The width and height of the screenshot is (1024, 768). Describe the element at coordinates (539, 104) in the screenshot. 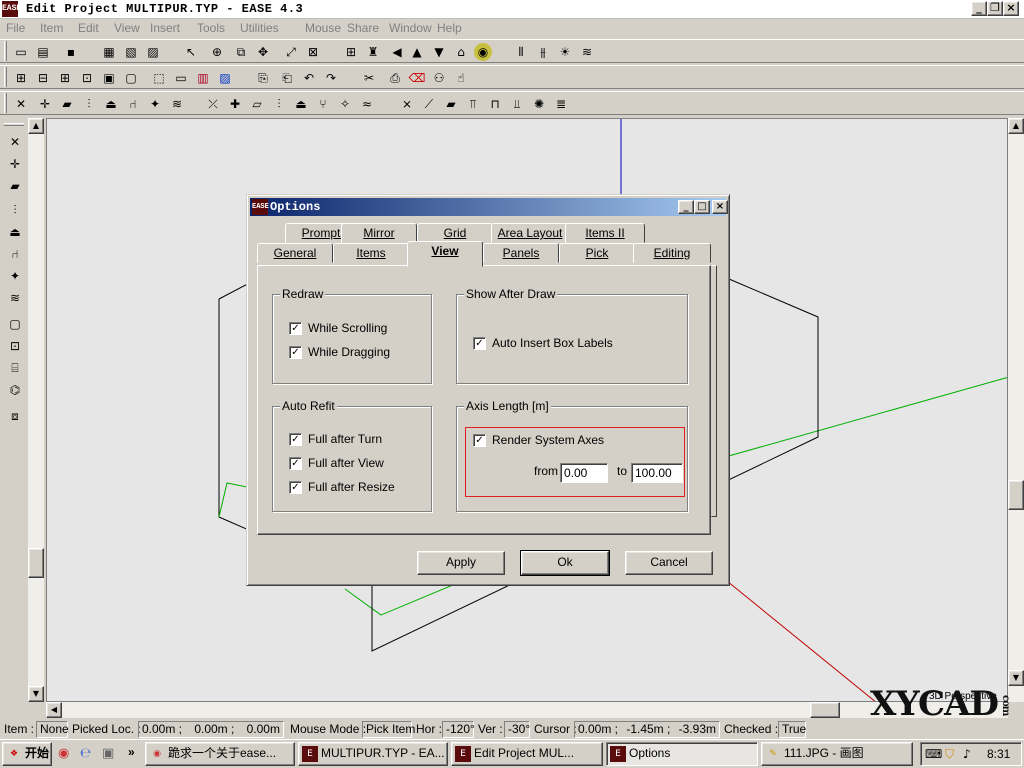

I see `bulb-icon: ✺` at that location.